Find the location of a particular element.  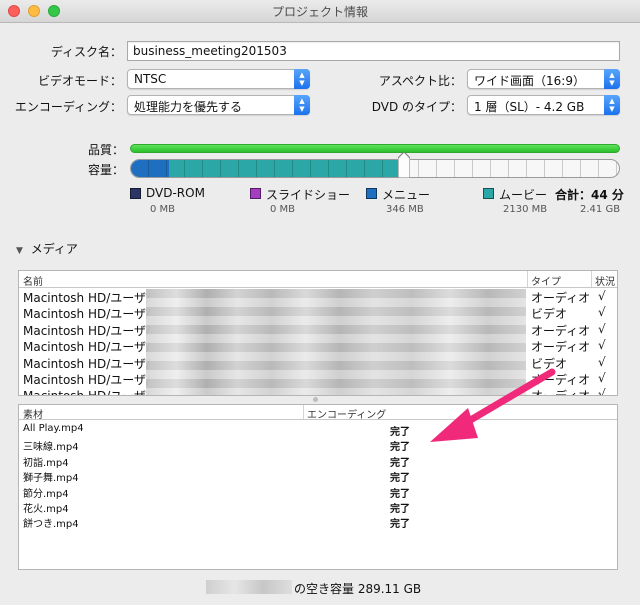

split-view-handle is located at coordinates (315, 399).